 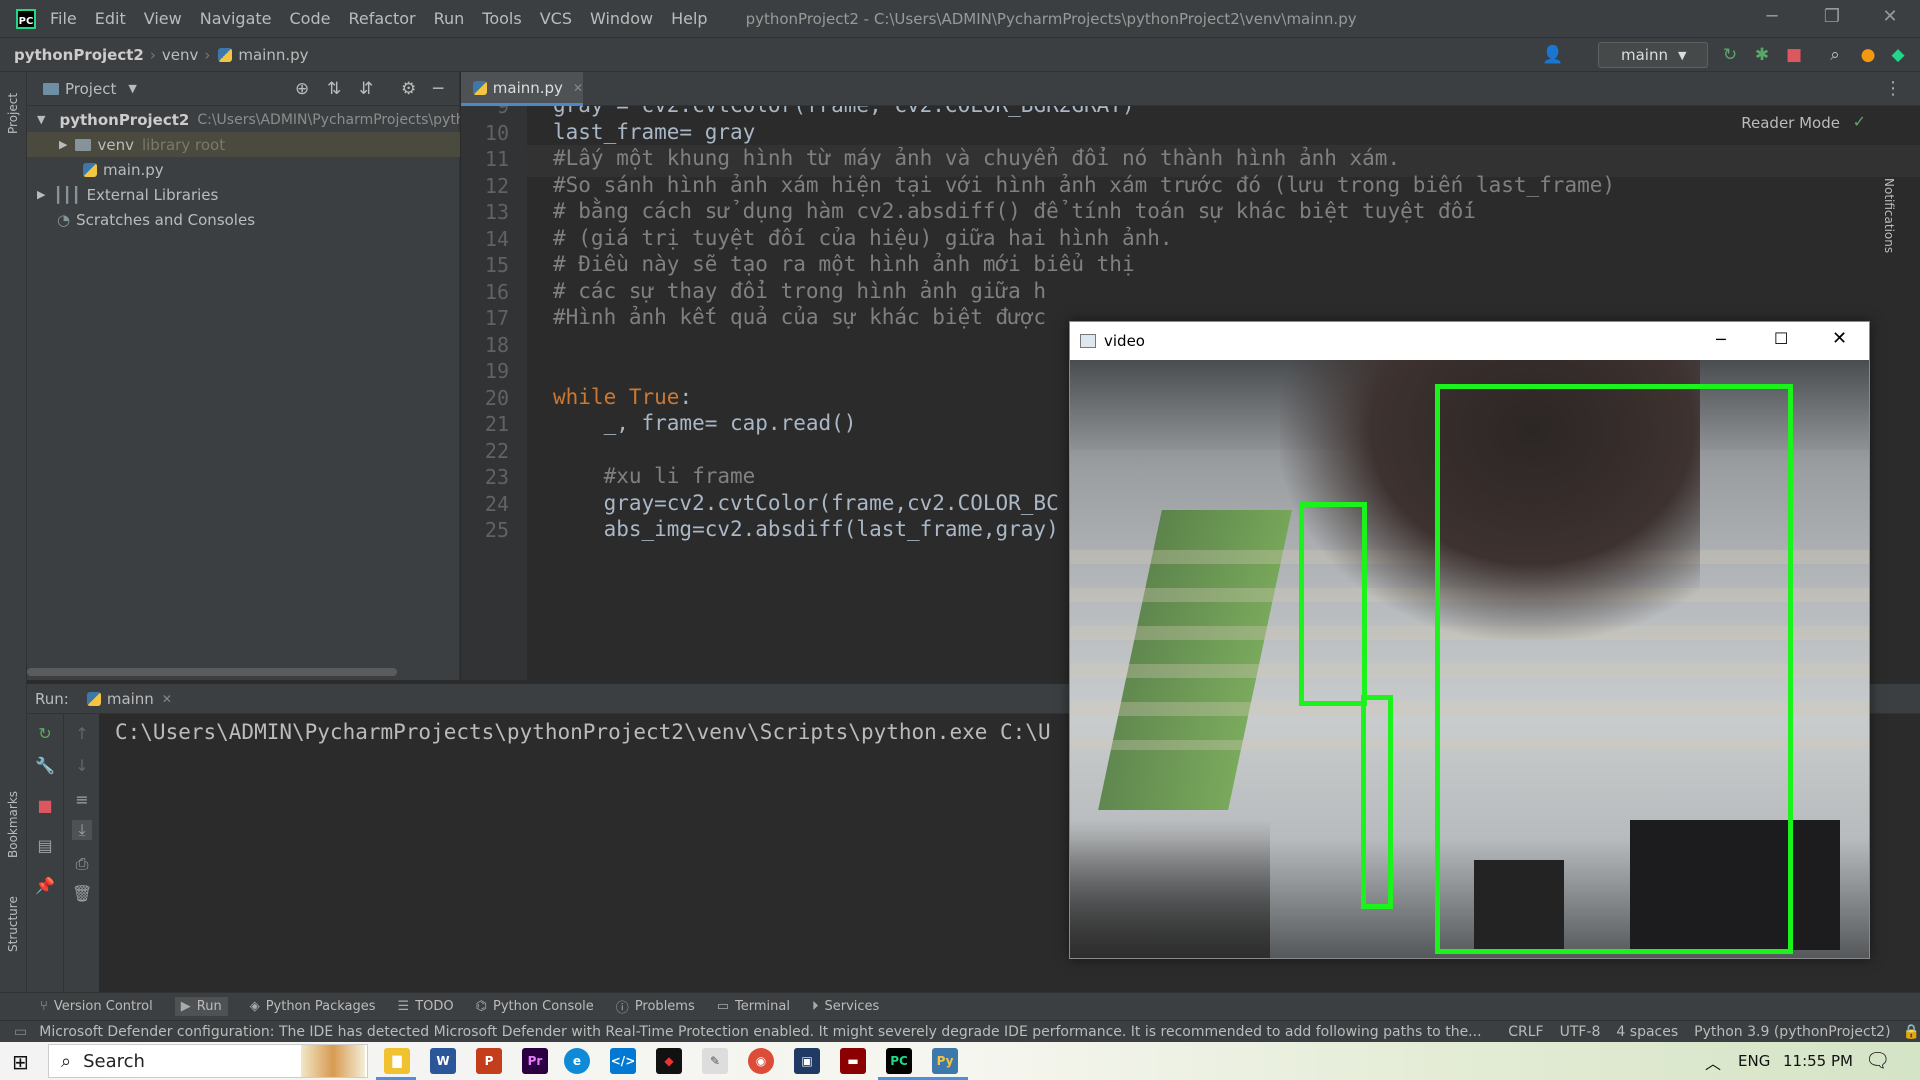 What do you see at coordinates (20, 1062) in the screenshot?
I see `windows-start-icon: ⊞` at bounding box center [20, 1062].